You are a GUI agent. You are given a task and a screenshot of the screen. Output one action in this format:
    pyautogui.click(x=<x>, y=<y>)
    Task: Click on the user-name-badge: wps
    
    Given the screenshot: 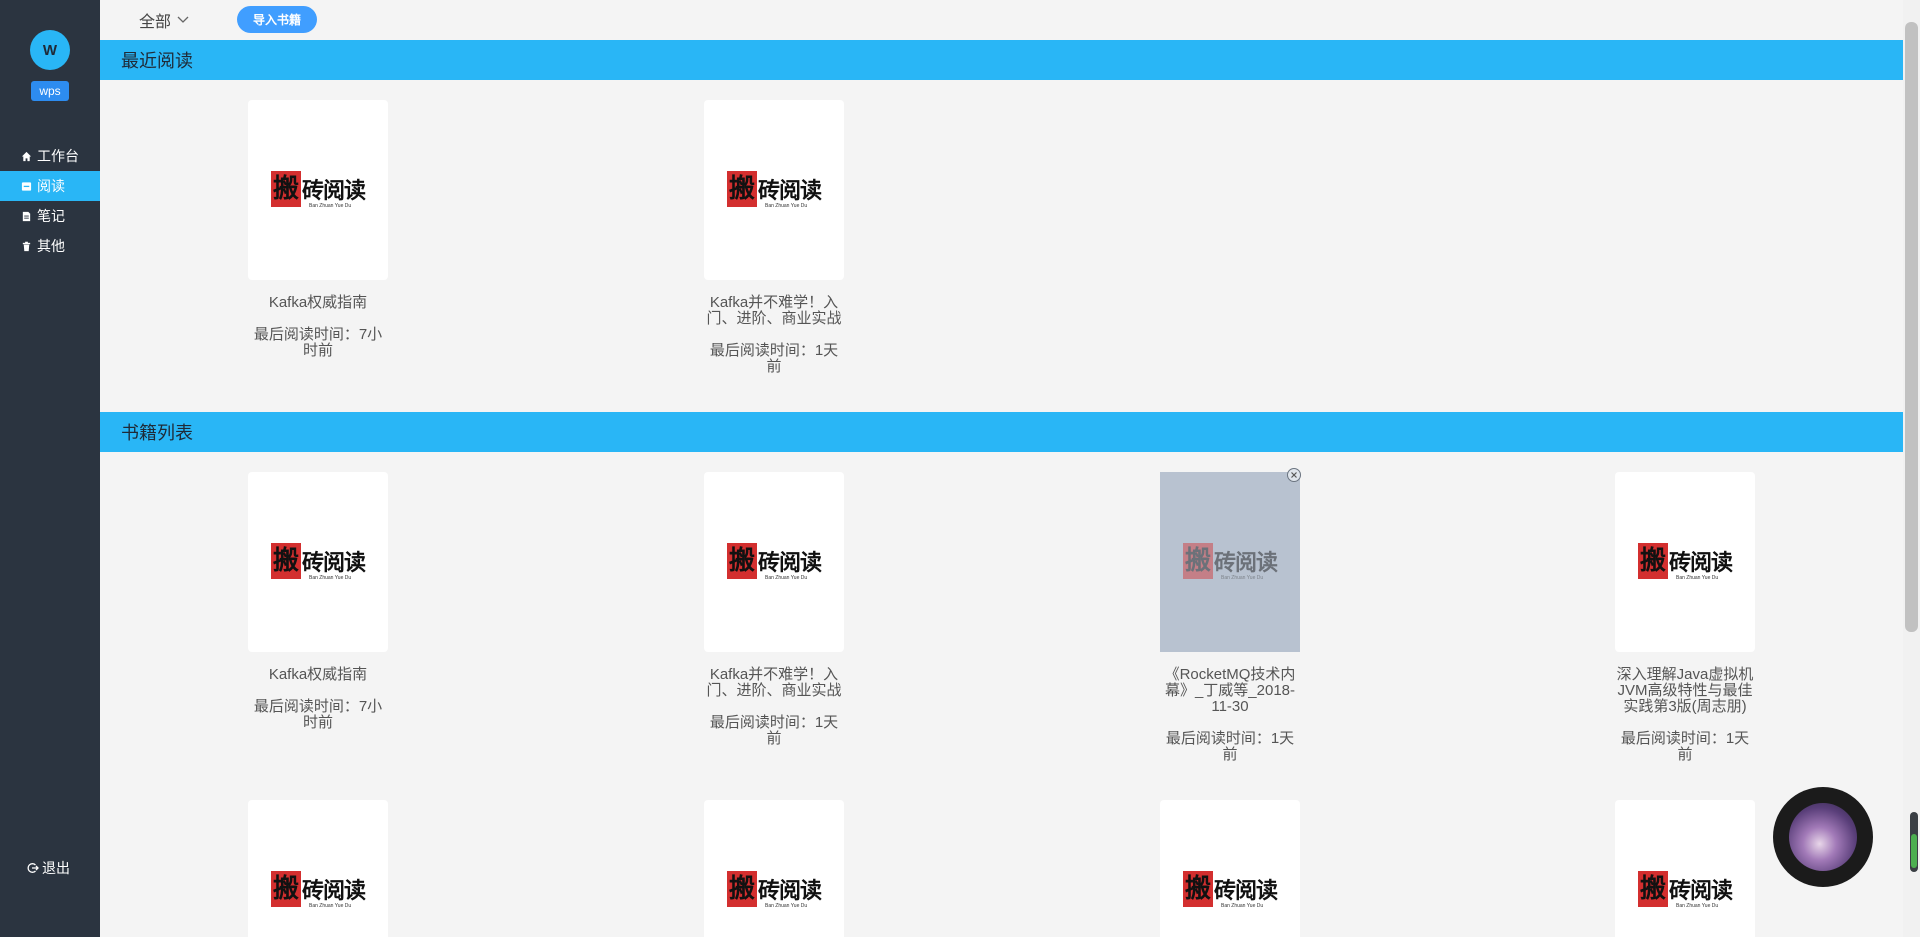 What is the action you would take?
    pyautogui.click(x=50, y=91)
    